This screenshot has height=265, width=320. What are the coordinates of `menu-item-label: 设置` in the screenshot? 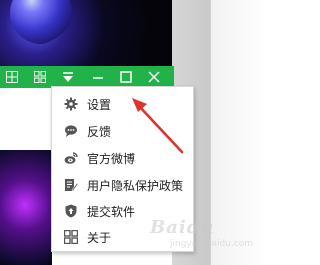 It's located at (99, 104).